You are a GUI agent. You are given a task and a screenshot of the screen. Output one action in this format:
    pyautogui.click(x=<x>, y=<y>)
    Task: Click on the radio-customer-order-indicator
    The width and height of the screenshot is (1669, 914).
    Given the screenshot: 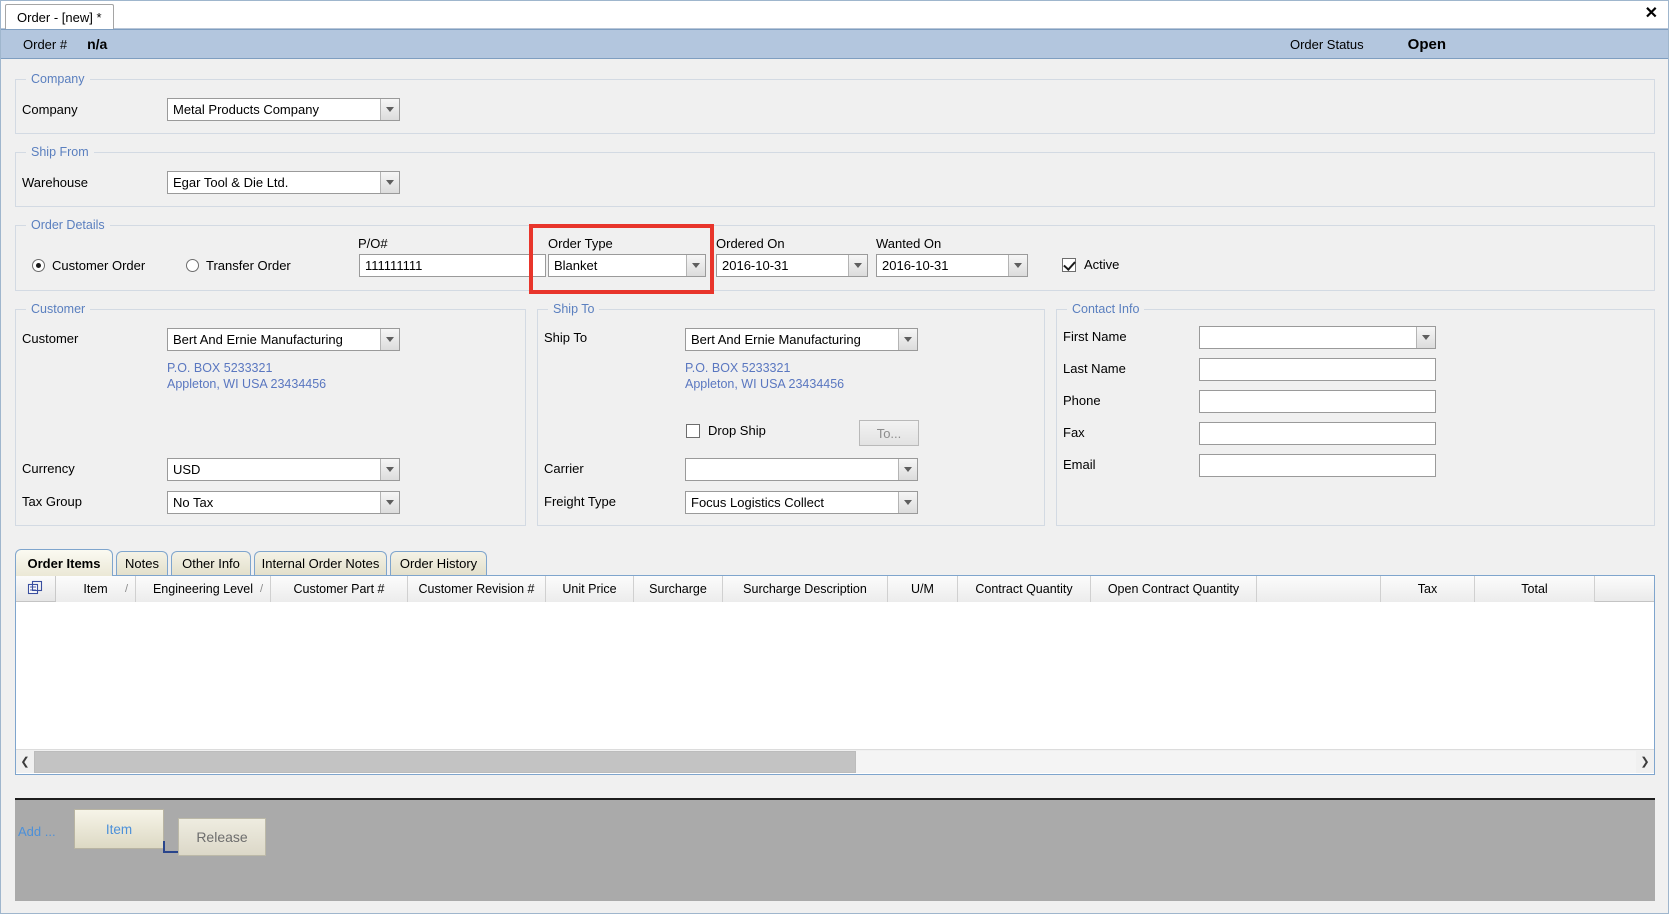 What is the action you would take?
    pyautogui.click(x=38, y=265)
    